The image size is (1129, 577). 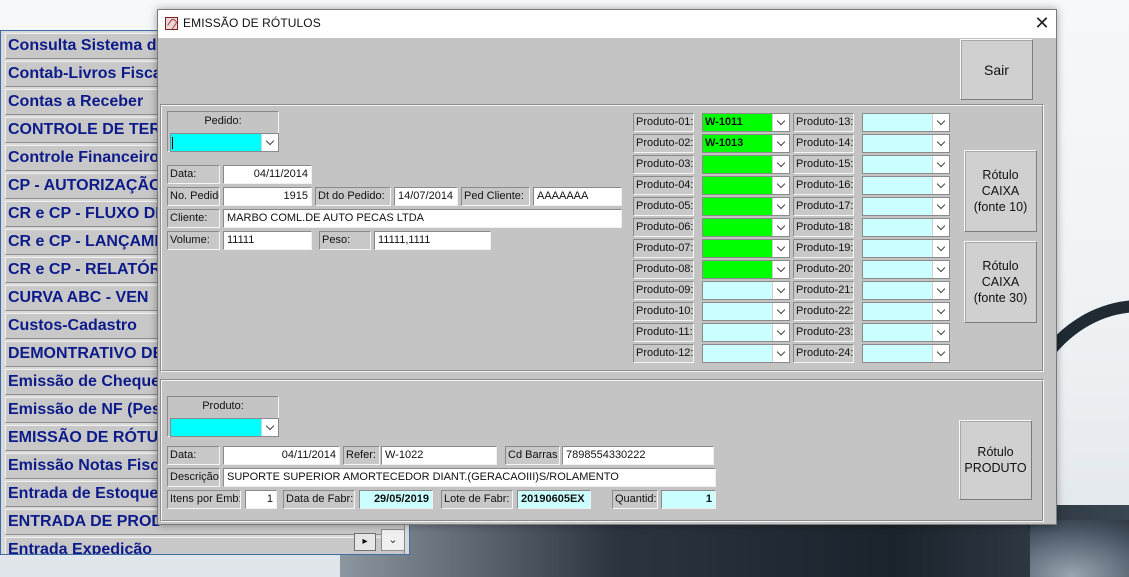 I want to click on lote-fabr-label: Lote de Fabr:, so click(x=477, y=499).